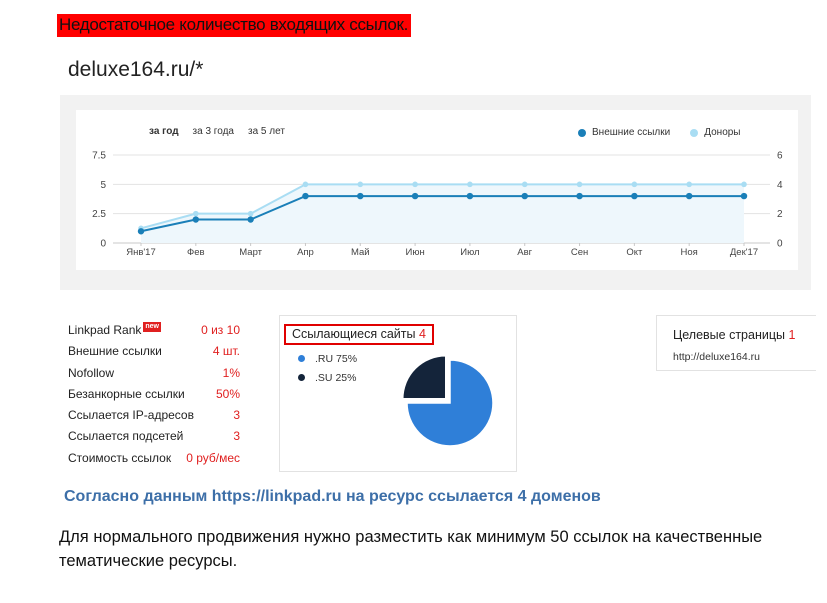  What do you see at coordinates (305, 252) in the screenshot?
I see `x-tick-label: Апр` at bounding box center [305, 252].